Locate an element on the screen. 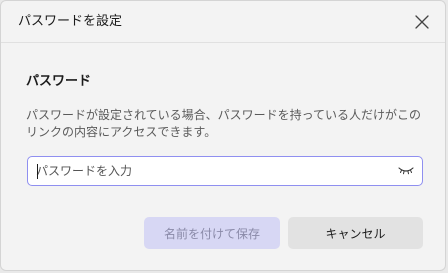 Image resolution: width=448 pixels, height=273 pixels. dialog-title: パスワードを設定 is located at coordinates (70, 21).